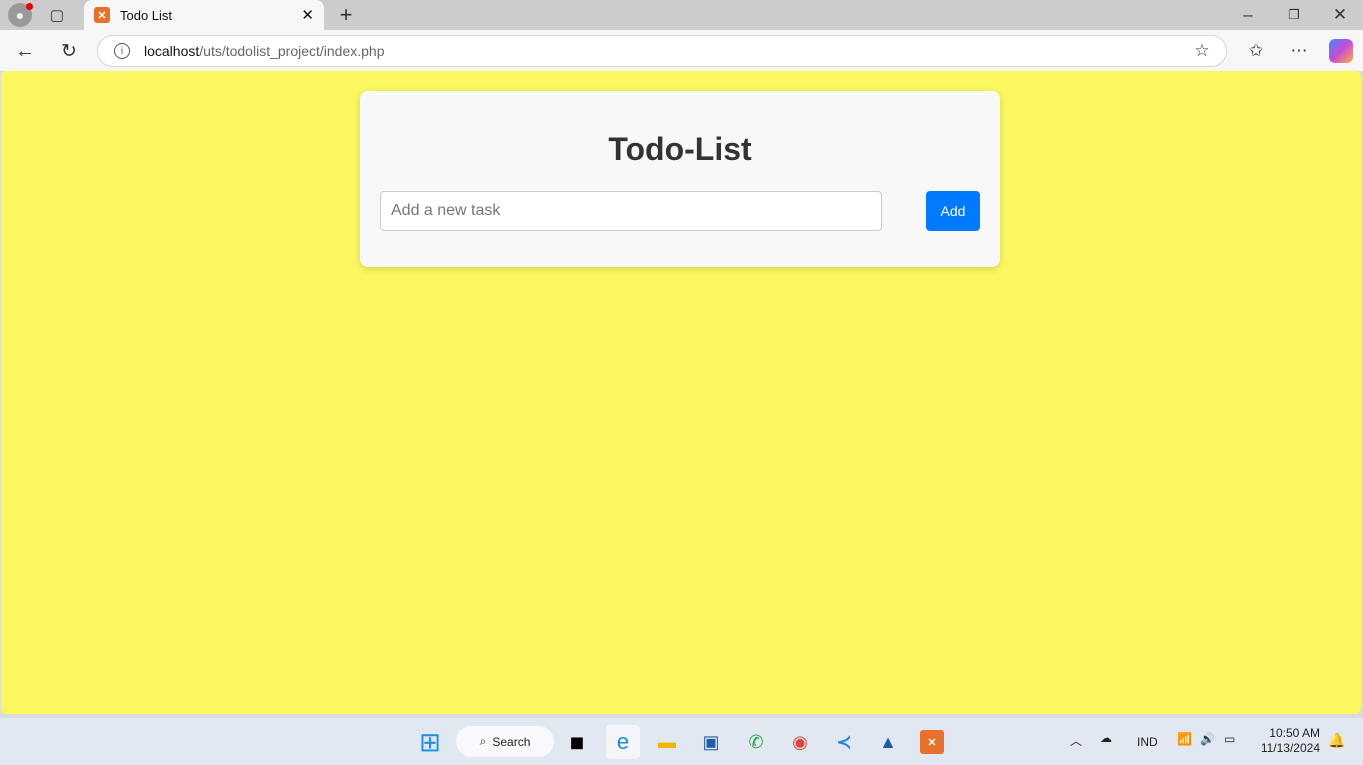 The width and height of the screenshot is (1363, 765). What do you see at coordinates (711, 742) in the screenshot?
I see `store-icon: ▣` at bounding box center [711, 742].